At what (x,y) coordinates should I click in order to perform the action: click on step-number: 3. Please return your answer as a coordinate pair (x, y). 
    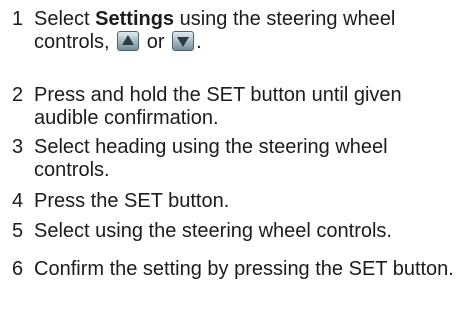
    Looking at the image, I should click on (18, 147).